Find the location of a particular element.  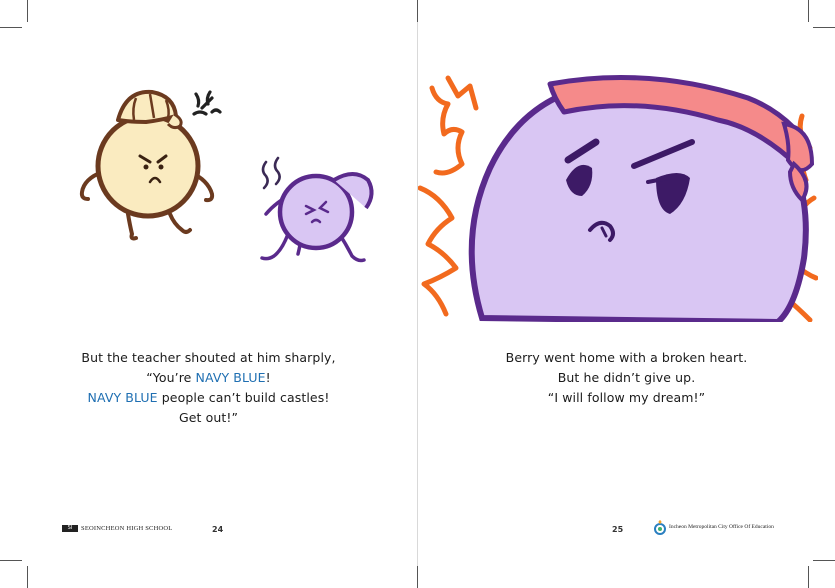

story-line: “You’re NAVY BLUE! is located at coordinates (208, 378).